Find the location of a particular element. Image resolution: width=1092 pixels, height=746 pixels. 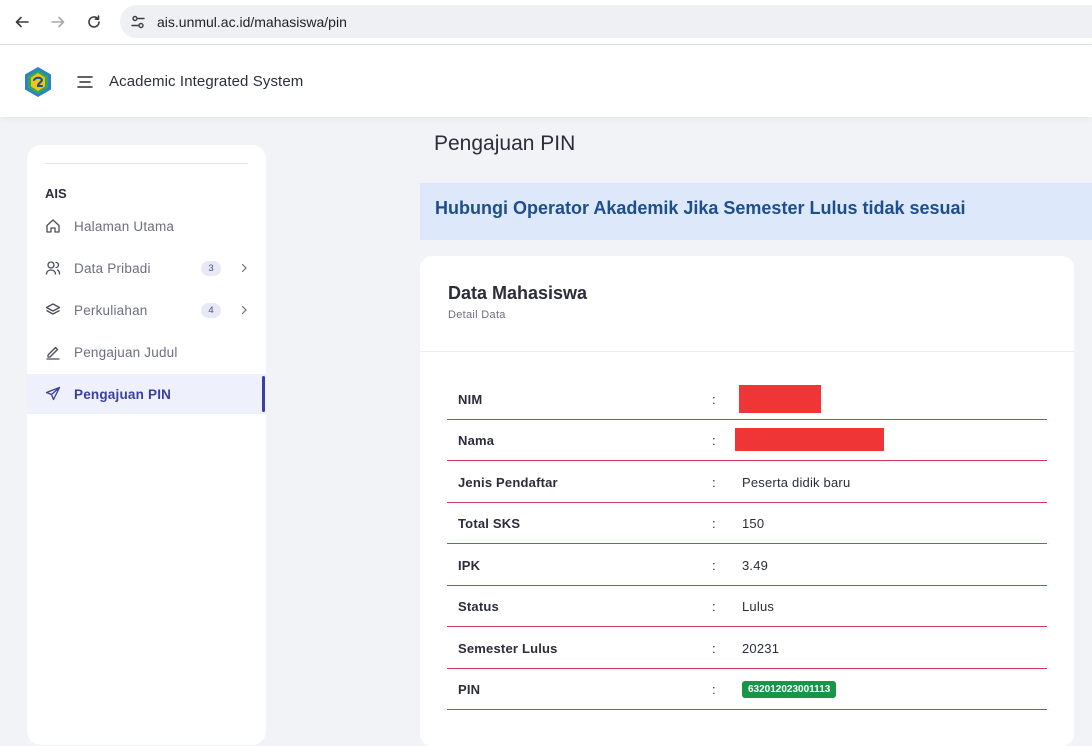

row-label: Nama is located at coordinates (476, 440).